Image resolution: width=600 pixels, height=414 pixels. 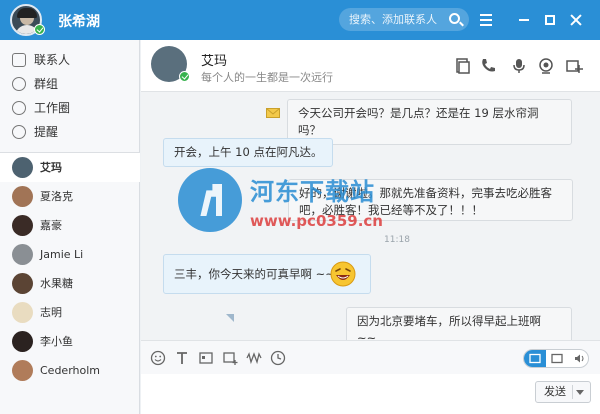 I want to click on watermark-logo-icon, so click(x=210, y=200).